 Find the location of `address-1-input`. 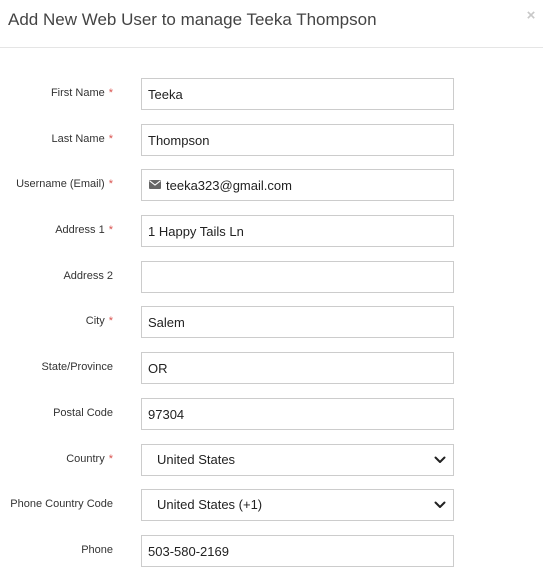

address-1-input is located at coordinates (297, 231).